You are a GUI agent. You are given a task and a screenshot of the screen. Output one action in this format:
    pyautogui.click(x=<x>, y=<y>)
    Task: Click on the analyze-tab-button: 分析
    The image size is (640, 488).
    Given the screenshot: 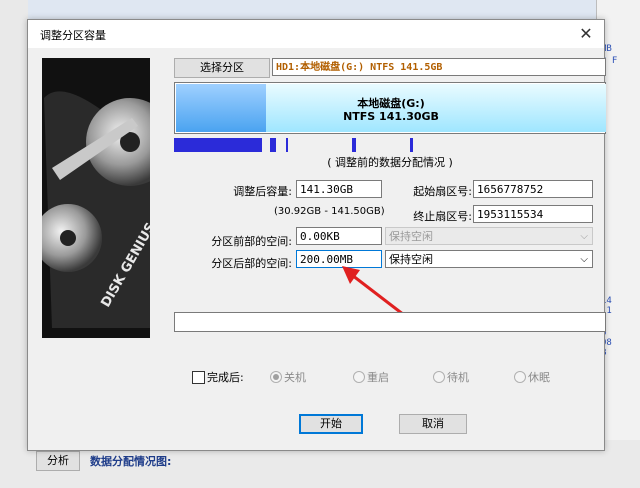 What is the action you would take?
    pyautogui.click(x=58, y=461)
    